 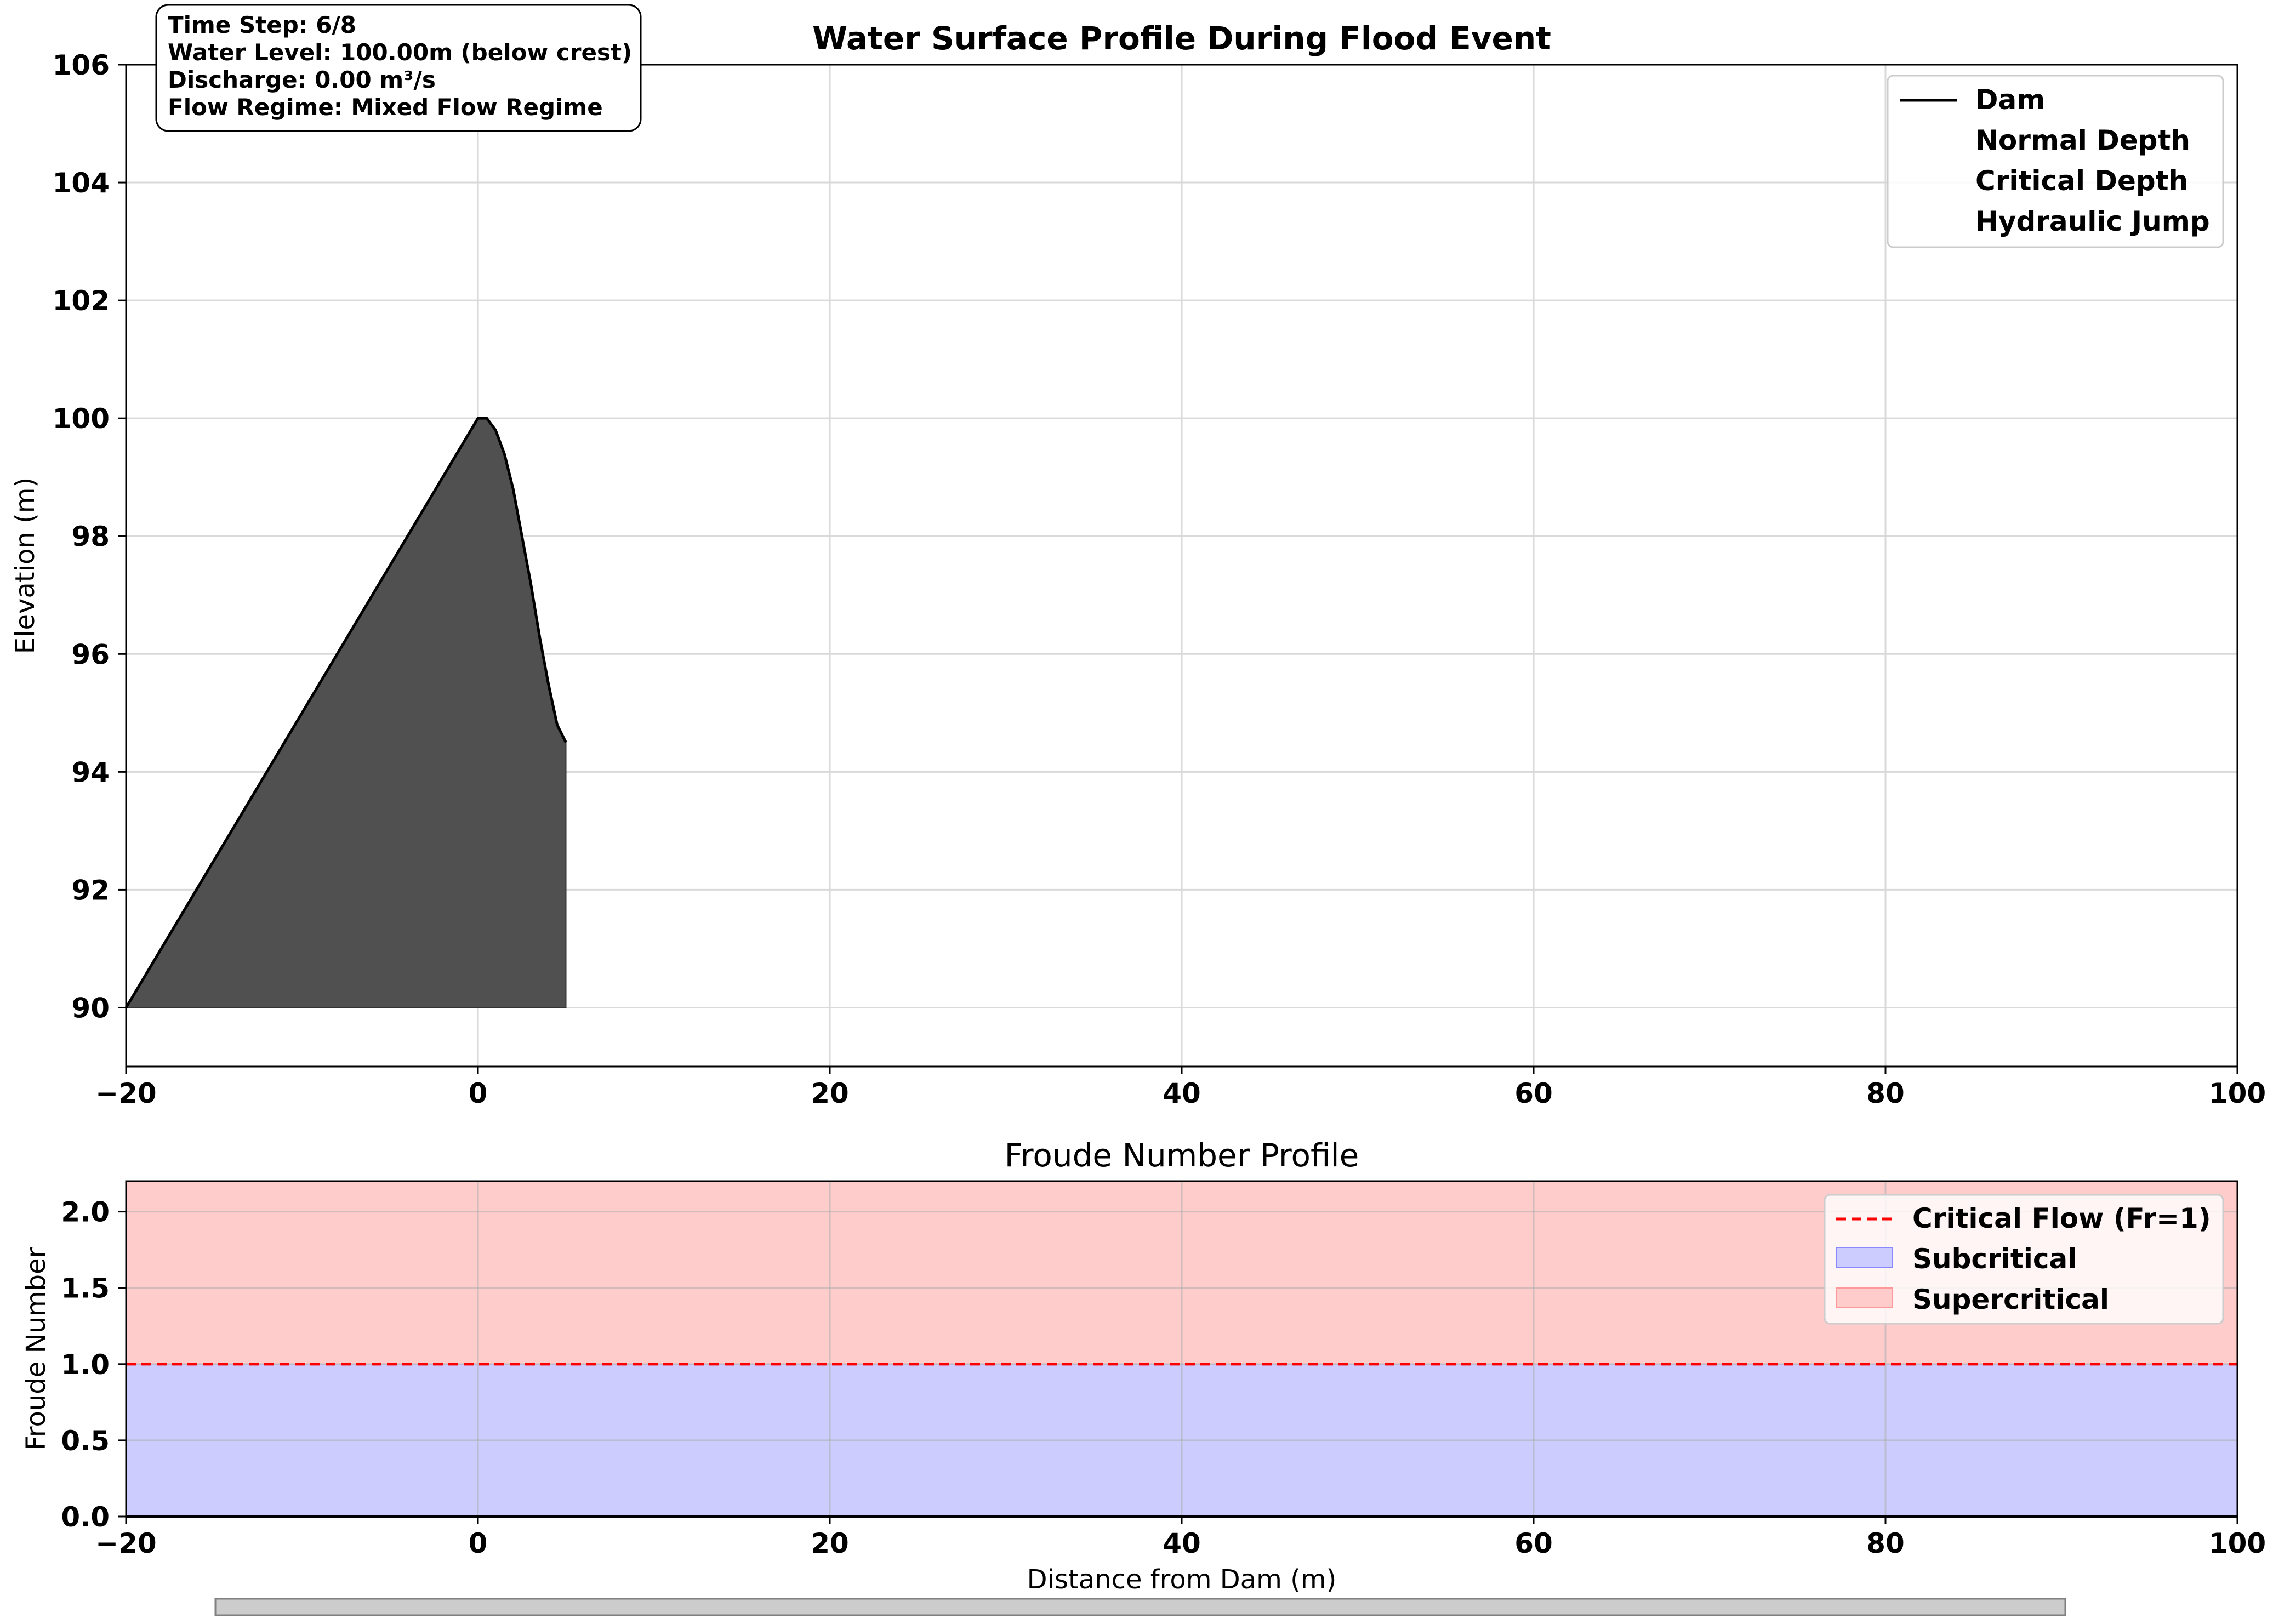 I want to click on legend-hydraulic-jump-label: Hydraulic Jump, so click(x=2092, y=221).